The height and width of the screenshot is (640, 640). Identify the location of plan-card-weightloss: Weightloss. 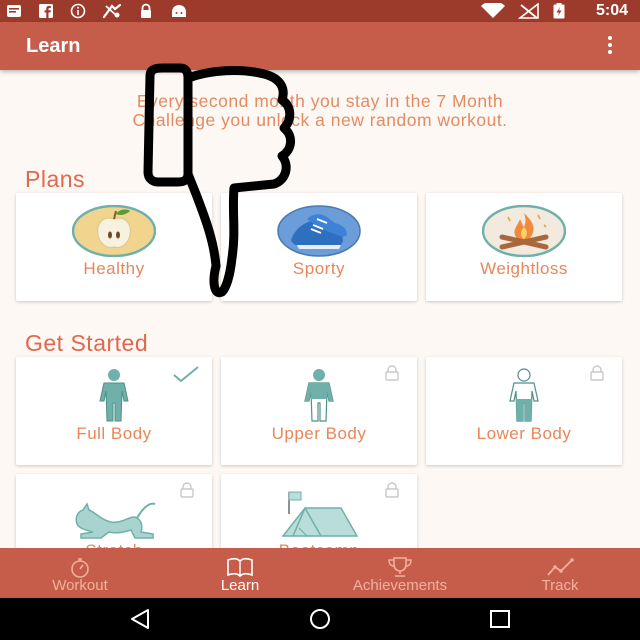
(524, 247).